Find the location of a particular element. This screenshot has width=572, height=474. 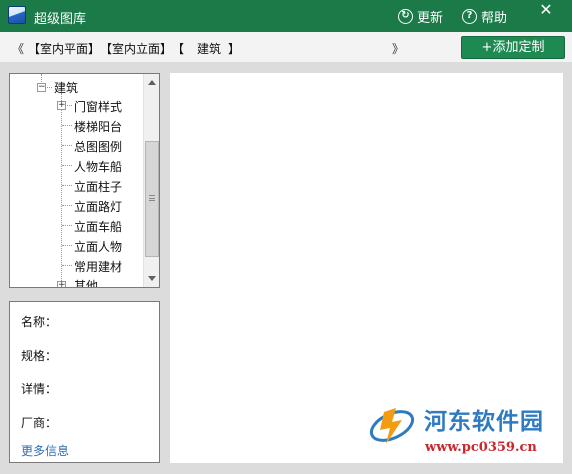

add-custom-button: +添加定制 is located at coordinates (513, 47).